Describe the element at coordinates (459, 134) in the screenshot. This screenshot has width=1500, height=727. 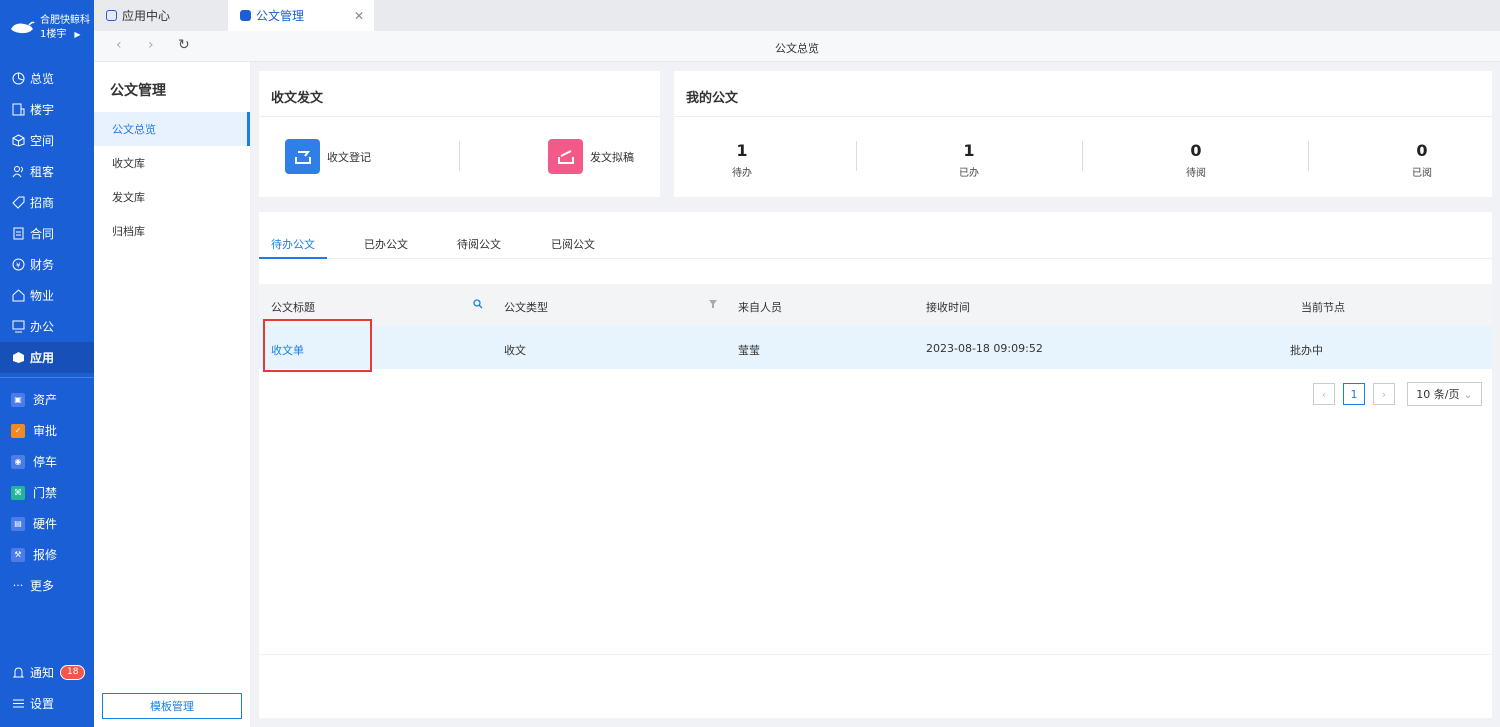
I see `send-receive-card: 收文发文 收文登记 发文拟稿` at that location.